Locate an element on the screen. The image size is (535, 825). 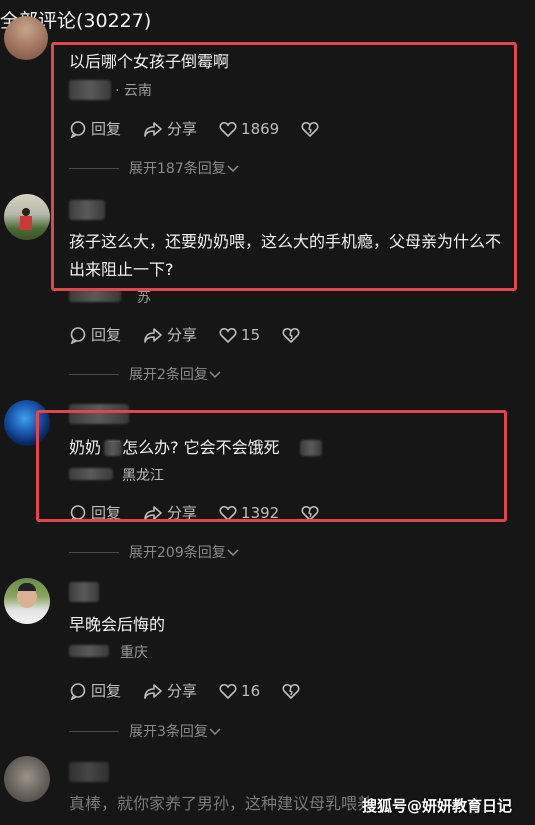
comment-location: 重庆 is located at coordinates (134, 653).